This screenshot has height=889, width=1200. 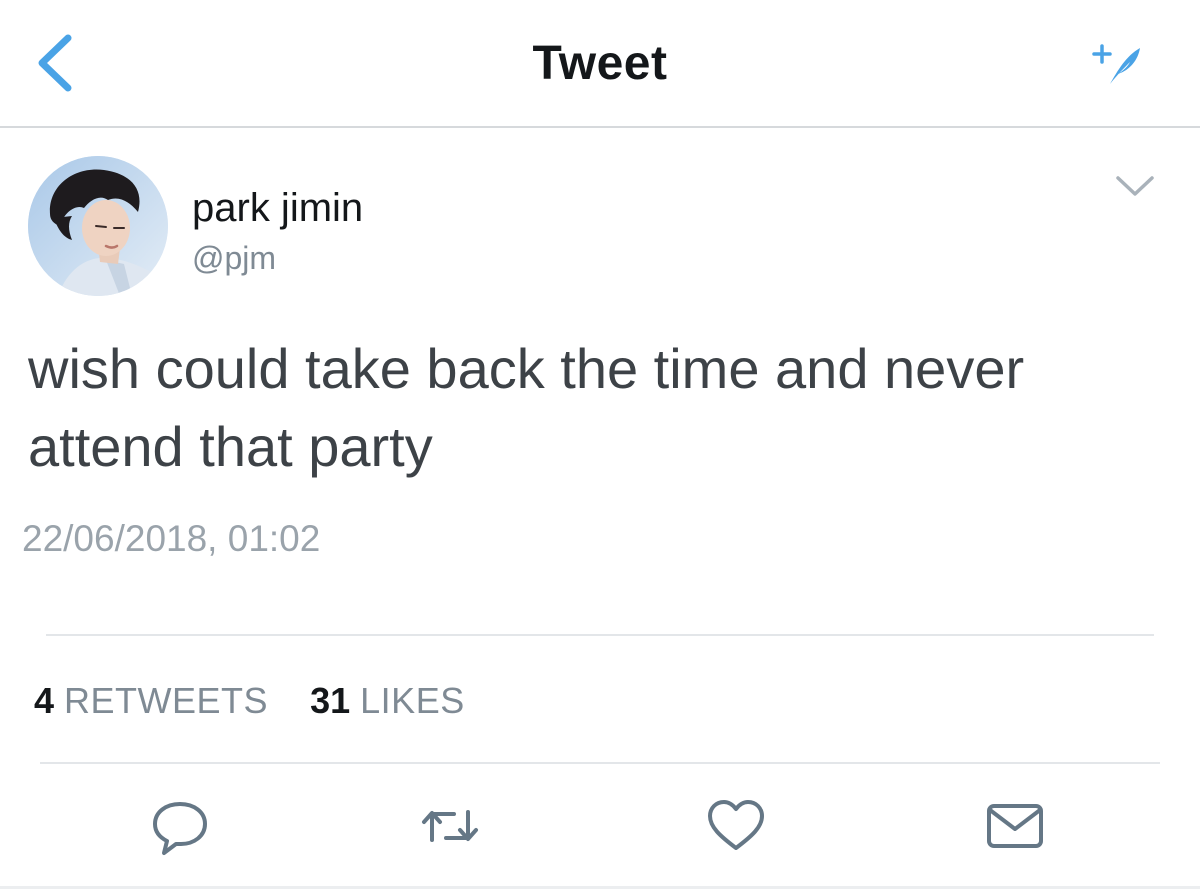 I want to click on feather-sparkle-icon, so click(x=1116, y=64).